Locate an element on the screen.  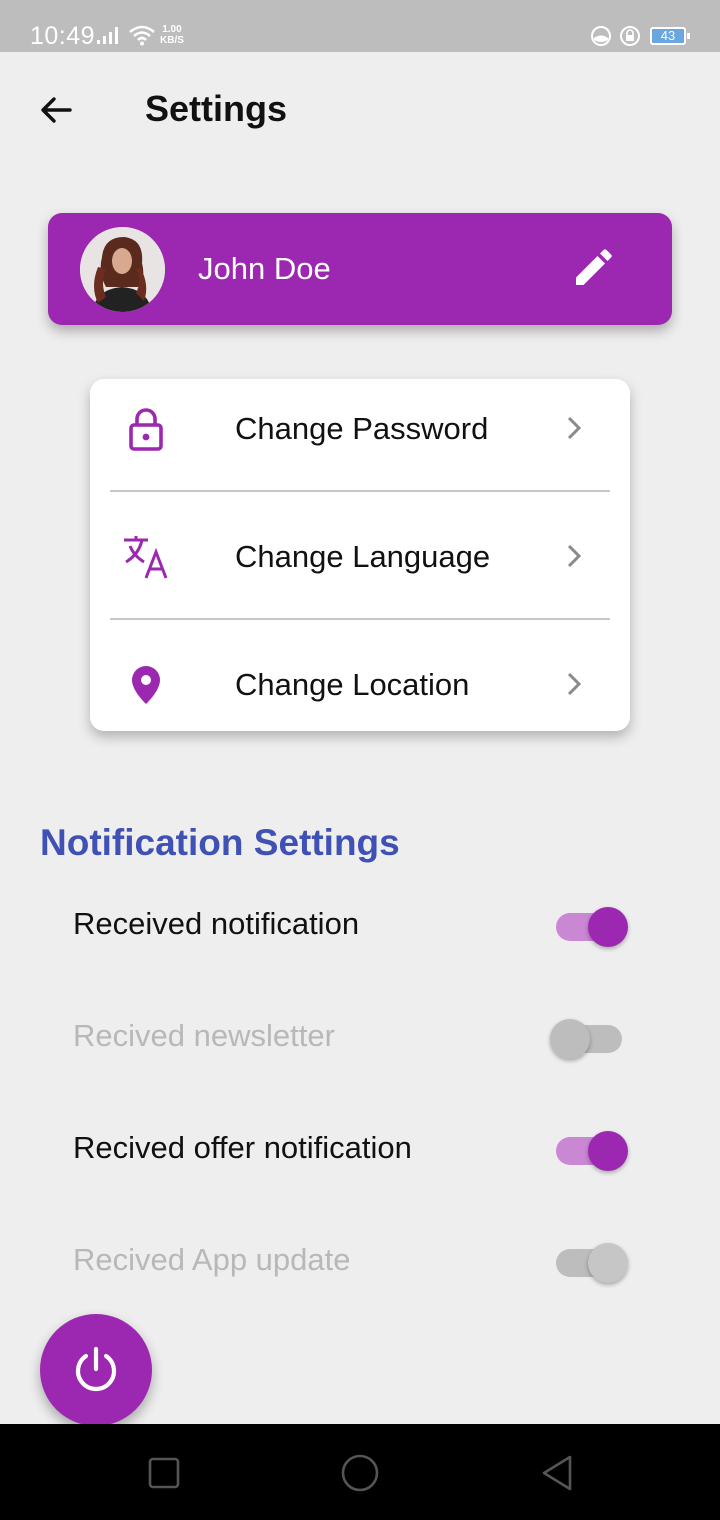
system-nav-bar is located at coordinates (360, 1472).